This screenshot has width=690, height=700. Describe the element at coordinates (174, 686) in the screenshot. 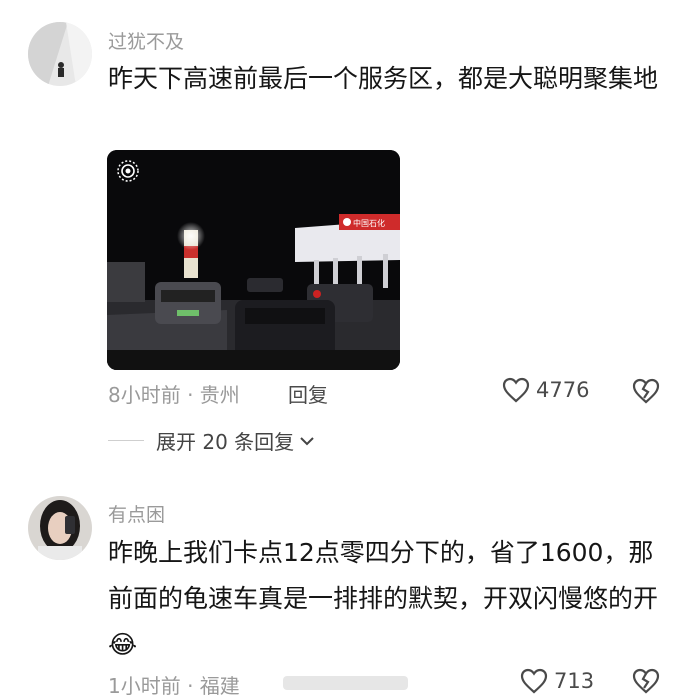

I see `time-location: 1小时前 · 福建` at that location.